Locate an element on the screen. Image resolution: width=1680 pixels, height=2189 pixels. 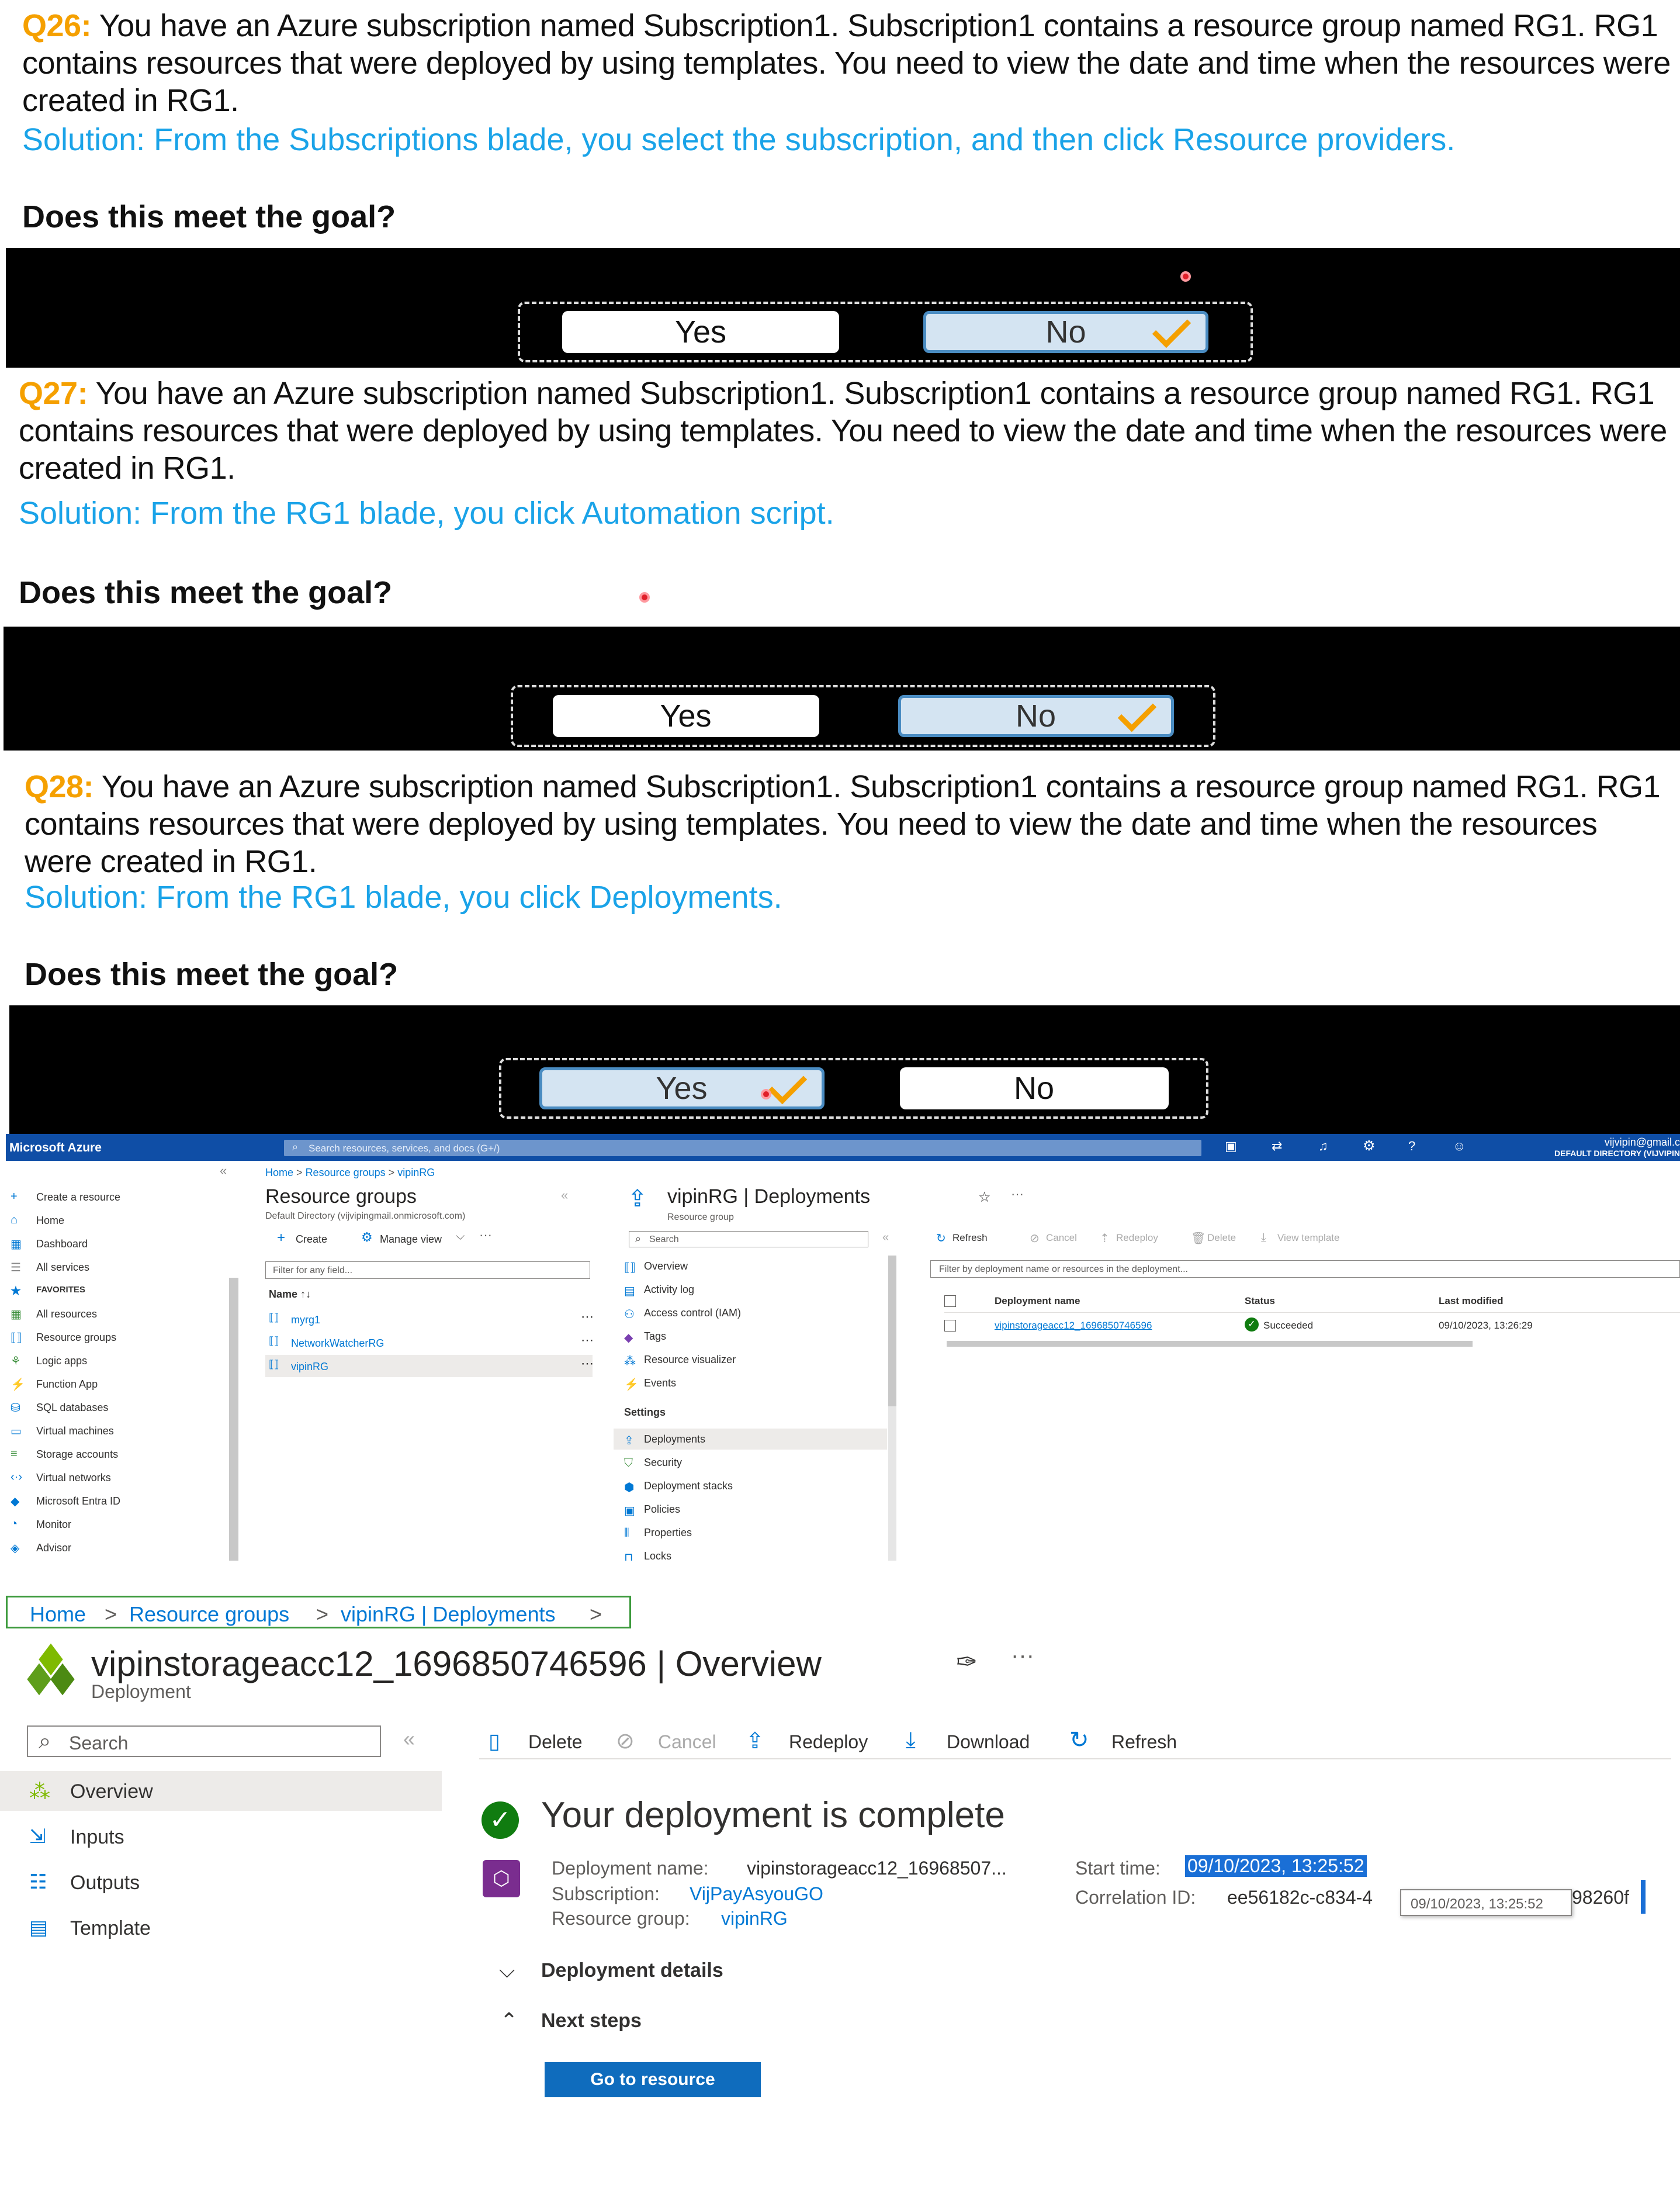
menu-deployment-stacks: ⬢ Deployment stacks is located at coordinates (679, 1487).